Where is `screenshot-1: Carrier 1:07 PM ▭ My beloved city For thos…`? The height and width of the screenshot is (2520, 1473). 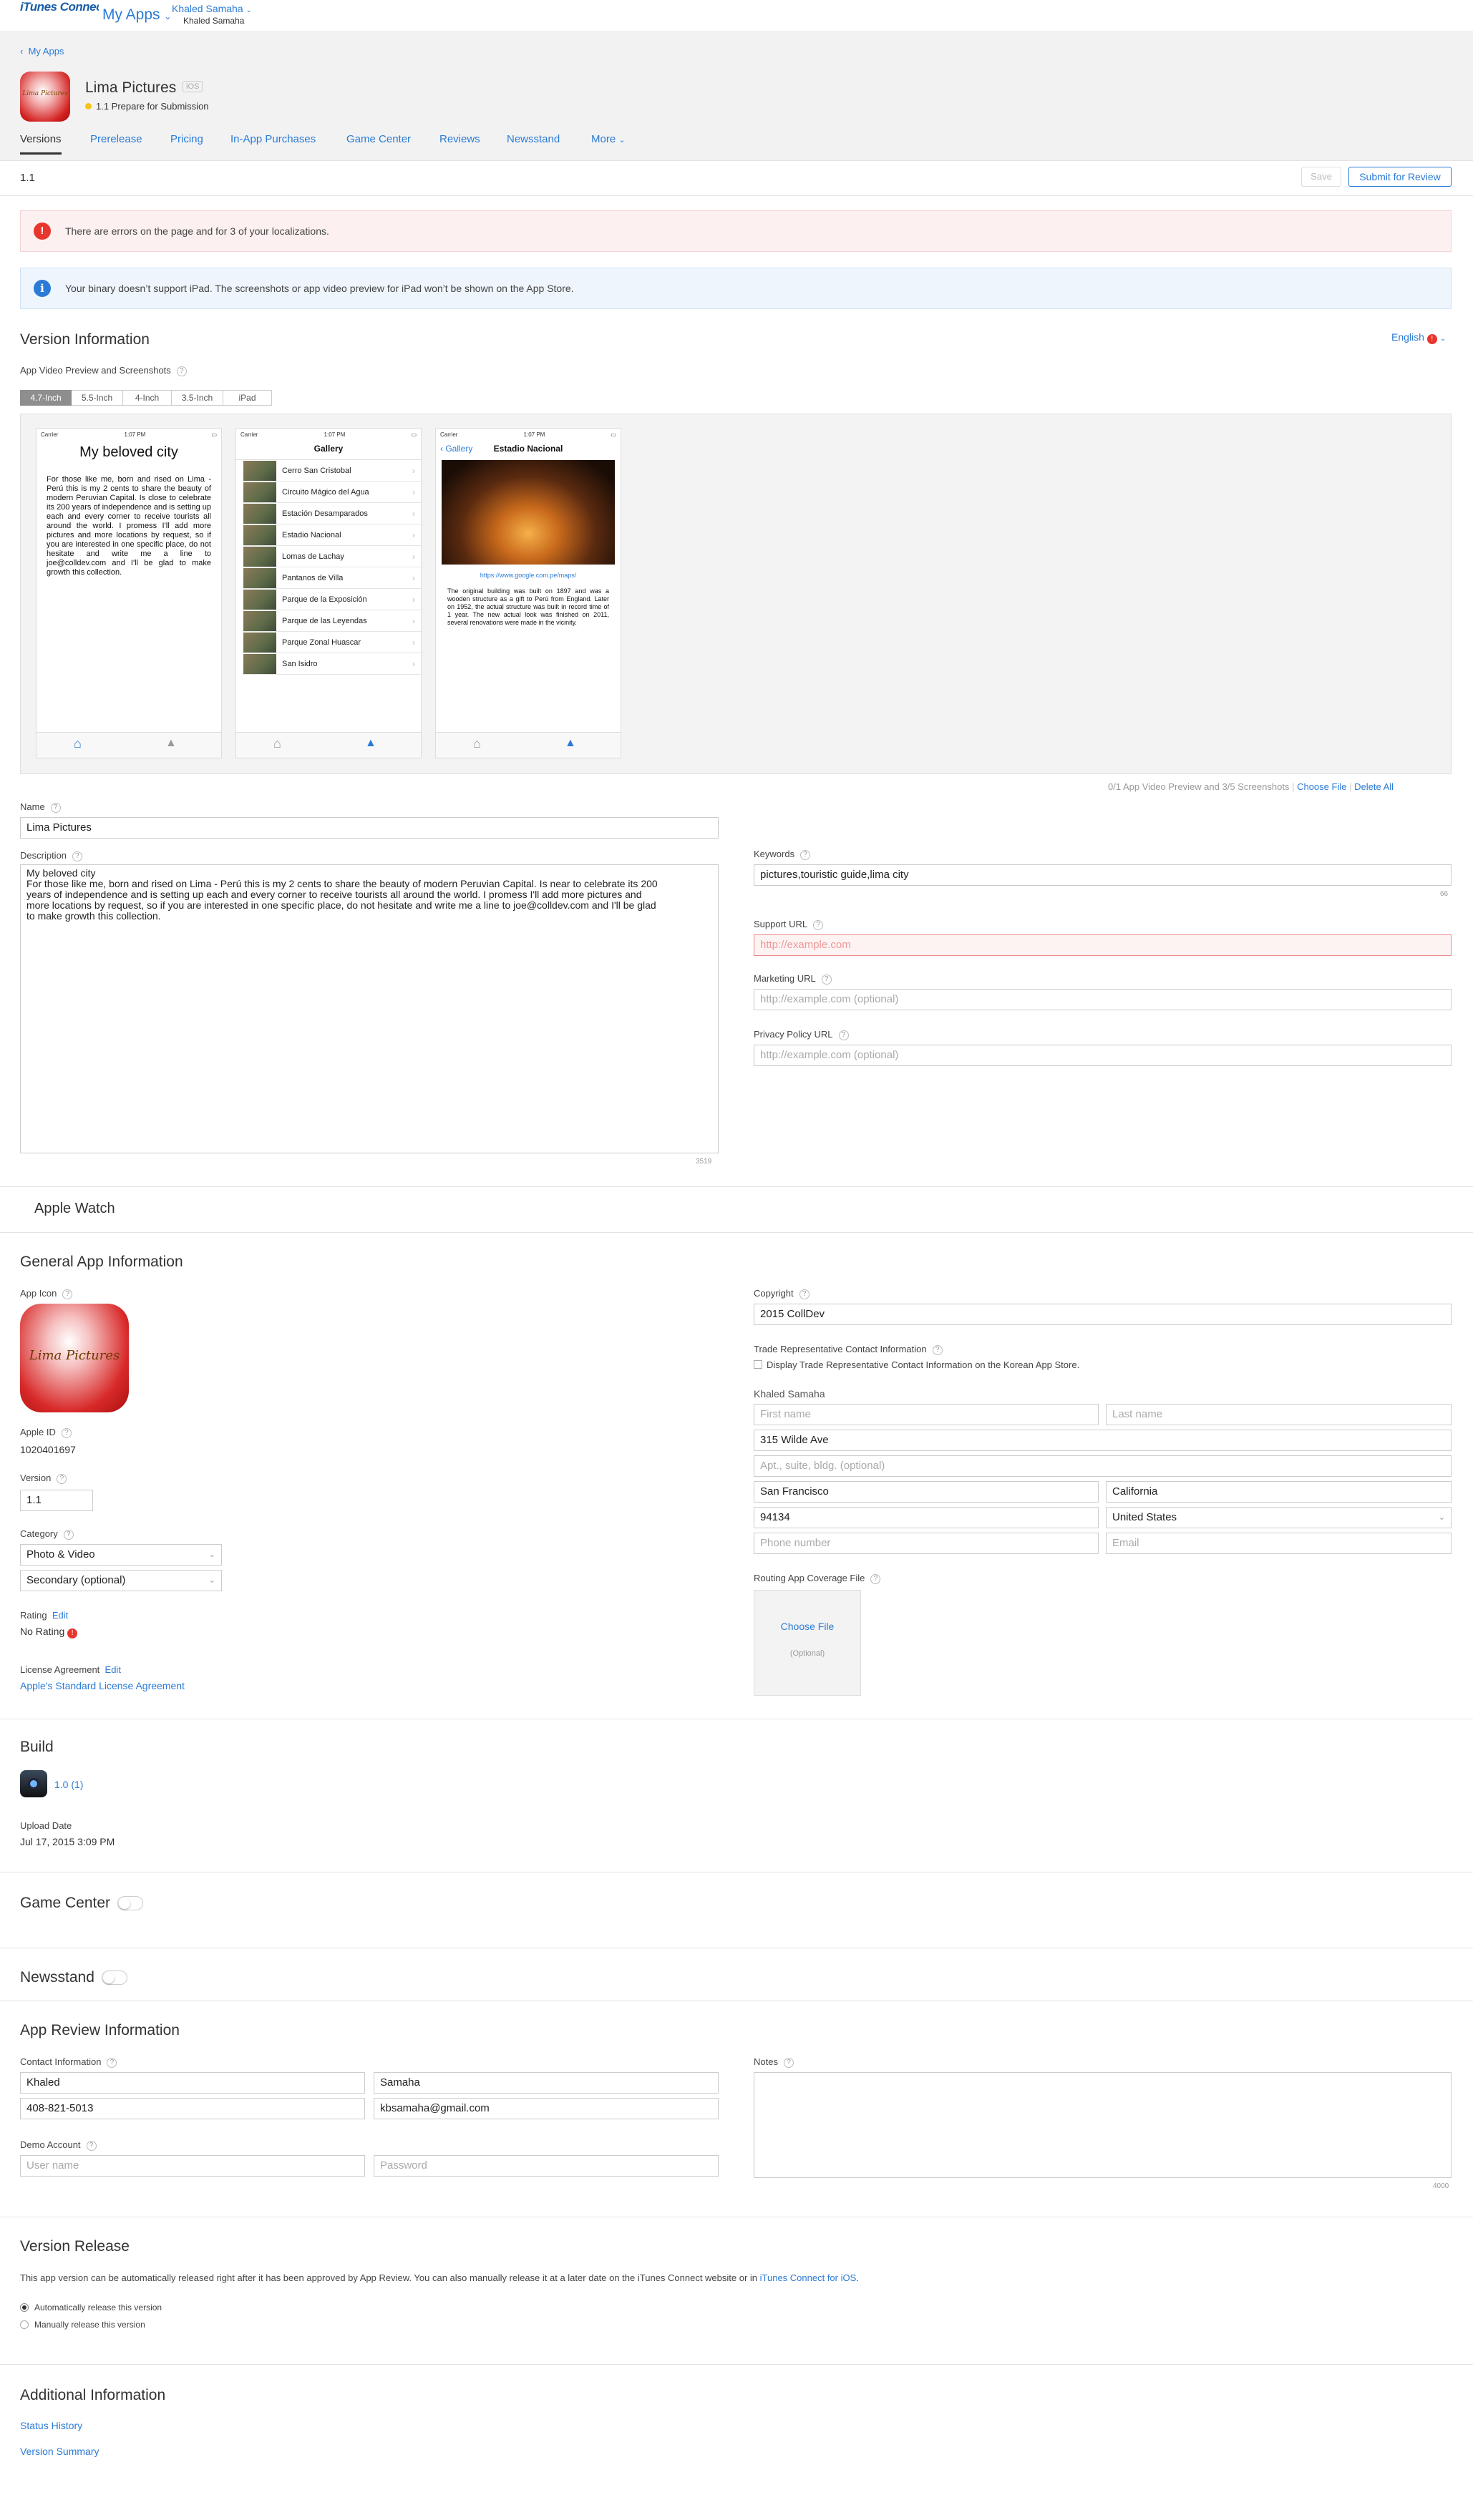
screenshot-1: Carrier 1:07 PM ▭ My beloved city For thos… is located at coordinates (129, 593).